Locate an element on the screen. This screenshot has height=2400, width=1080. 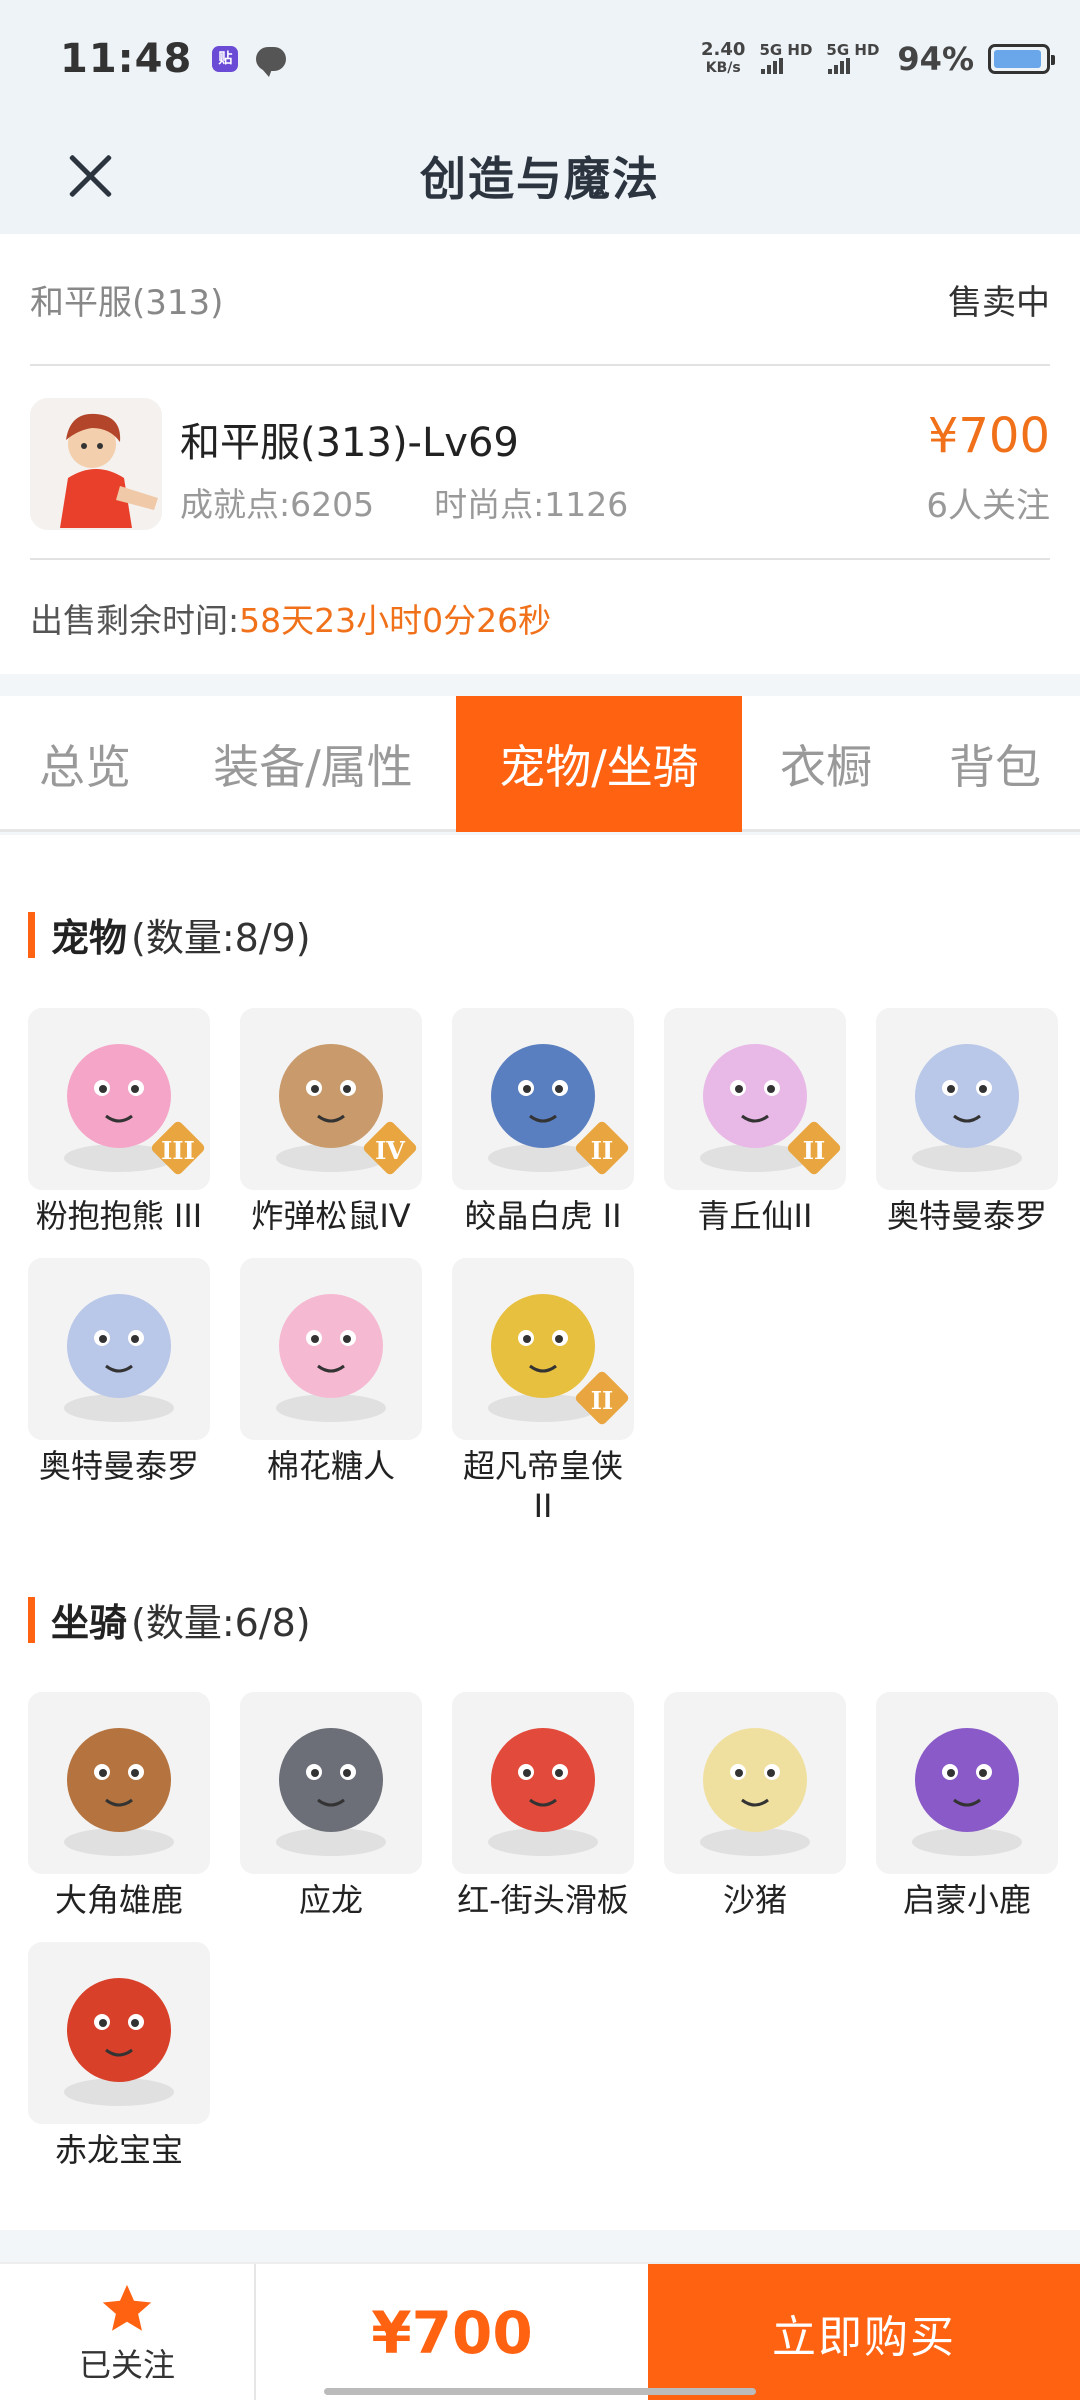
star-icon is located at coordinates (127, 2307).